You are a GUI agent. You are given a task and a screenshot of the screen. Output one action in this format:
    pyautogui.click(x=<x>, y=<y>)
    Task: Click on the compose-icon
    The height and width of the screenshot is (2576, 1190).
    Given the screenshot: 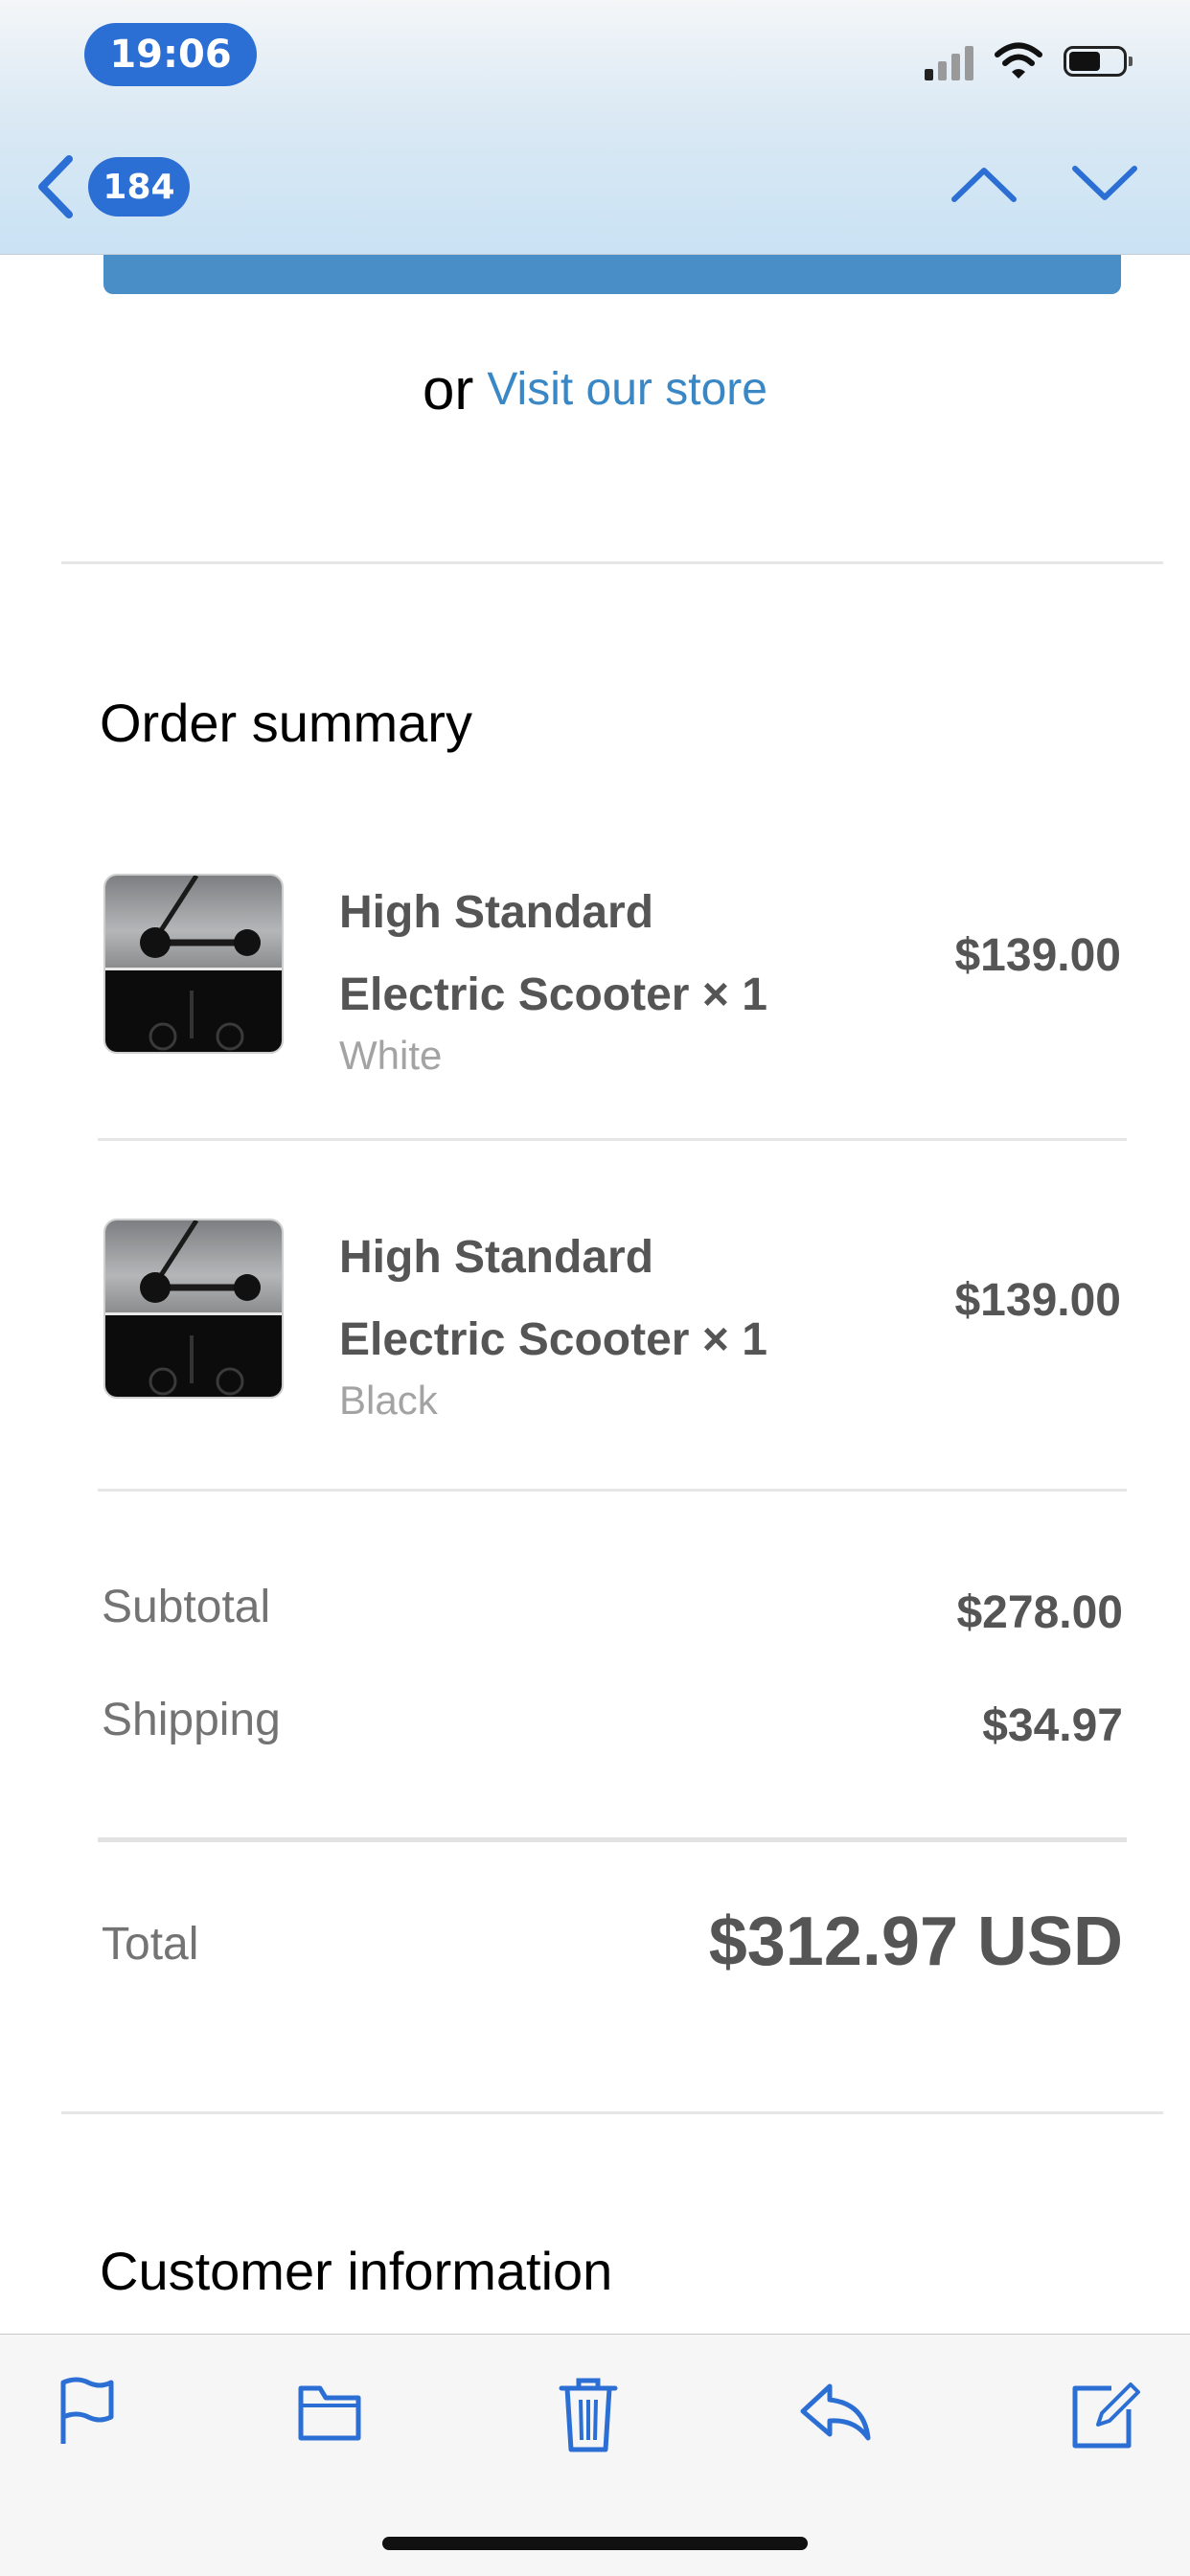 What is the action you would take?
    pyautogui.click(x=1105, y=2413)
    